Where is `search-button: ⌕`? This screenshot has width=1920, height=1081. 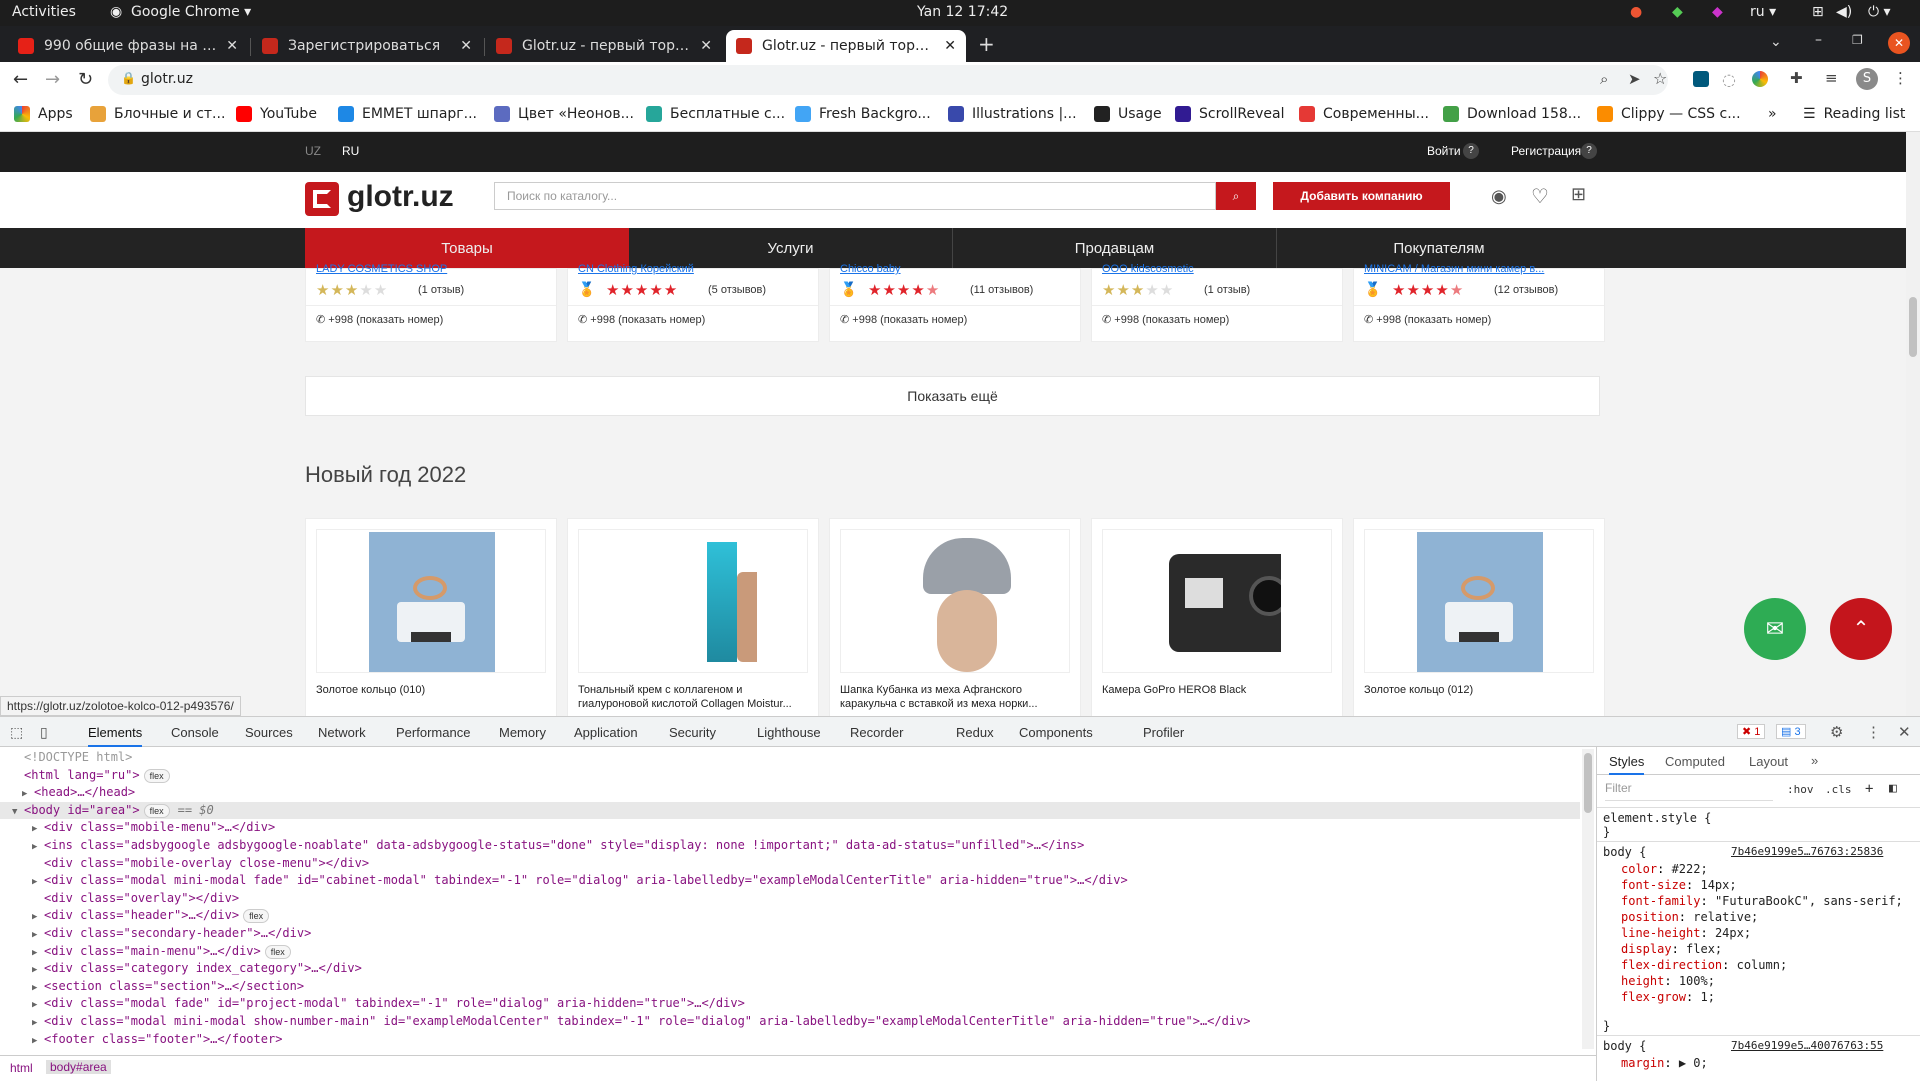 search-button: ⌕ is located at coordinates (1236, 196).